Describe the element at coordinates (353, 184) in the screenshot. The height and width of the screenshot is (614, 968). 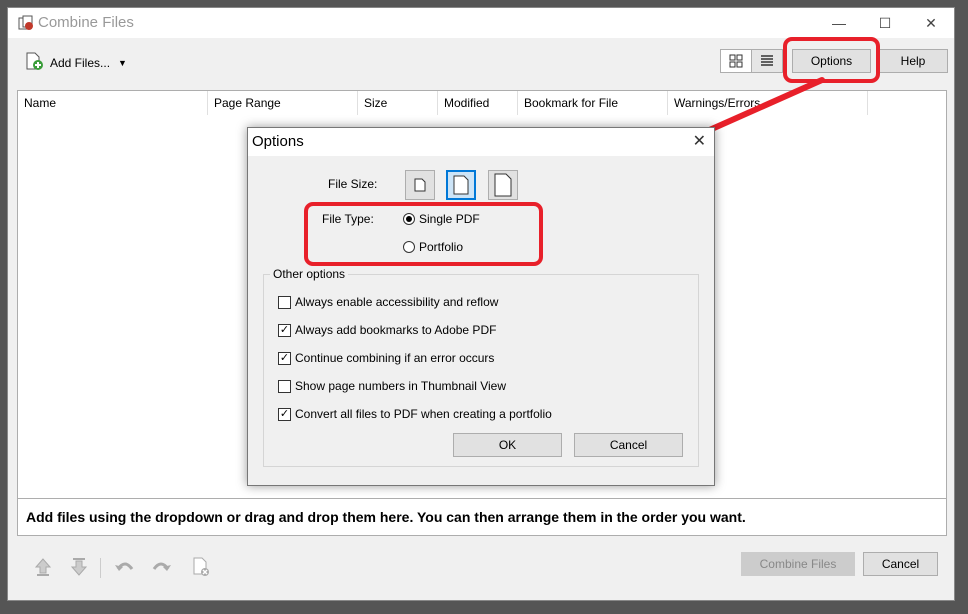
I see `file-size-label: File Size:` at that location.